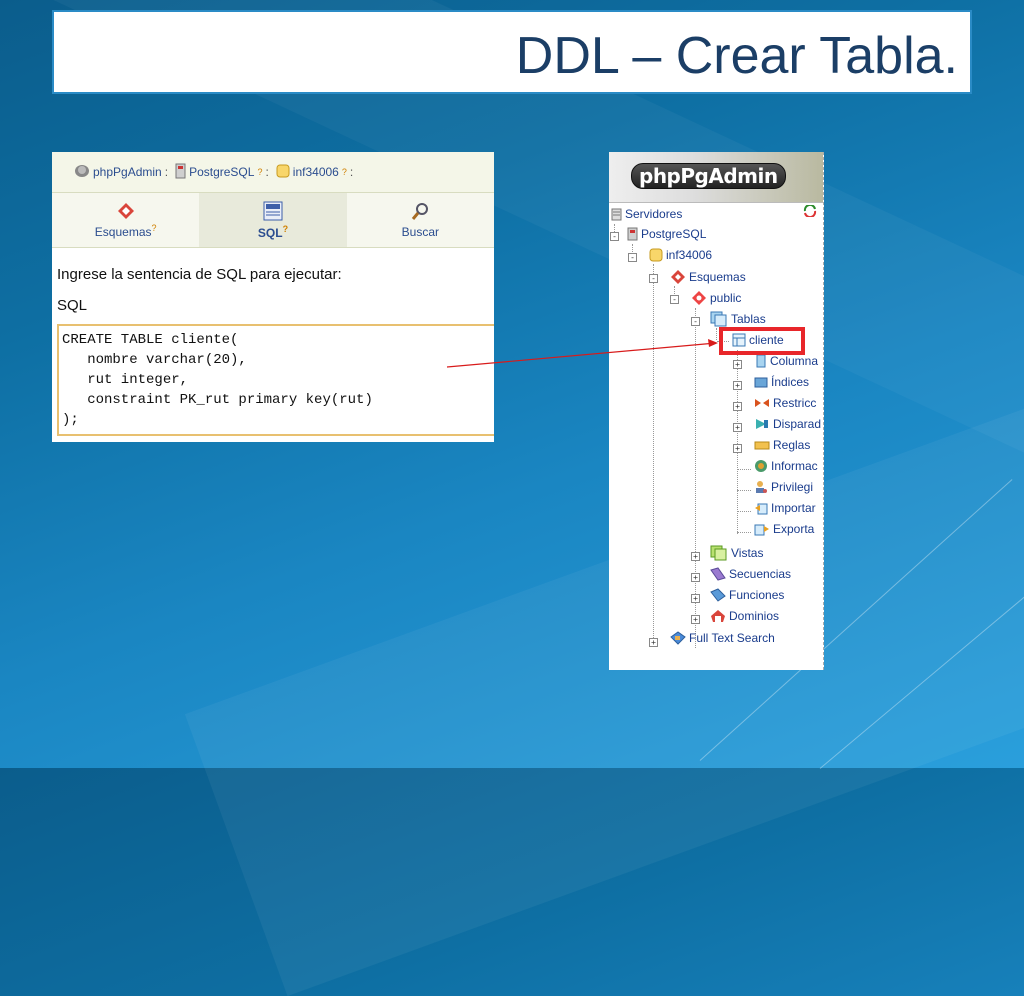 The height and width of the screenshot is (996, 1024). Describe the element at coordinates (792, 487) in the screenshot. I see `node-label: Privilegi` at that location.